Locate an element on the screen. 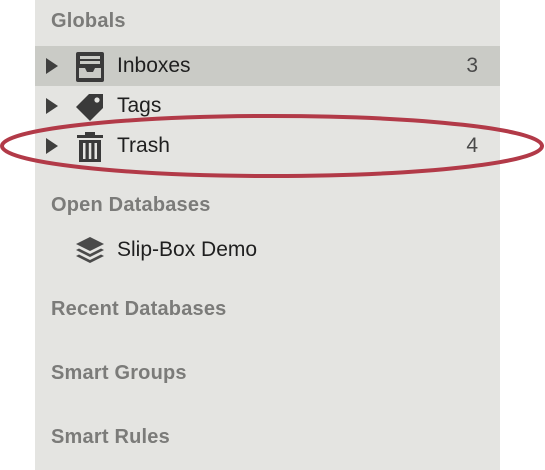  sidebar-item-slip-box-demo: Slip-Box Demo is located at coordinates (267, 250).